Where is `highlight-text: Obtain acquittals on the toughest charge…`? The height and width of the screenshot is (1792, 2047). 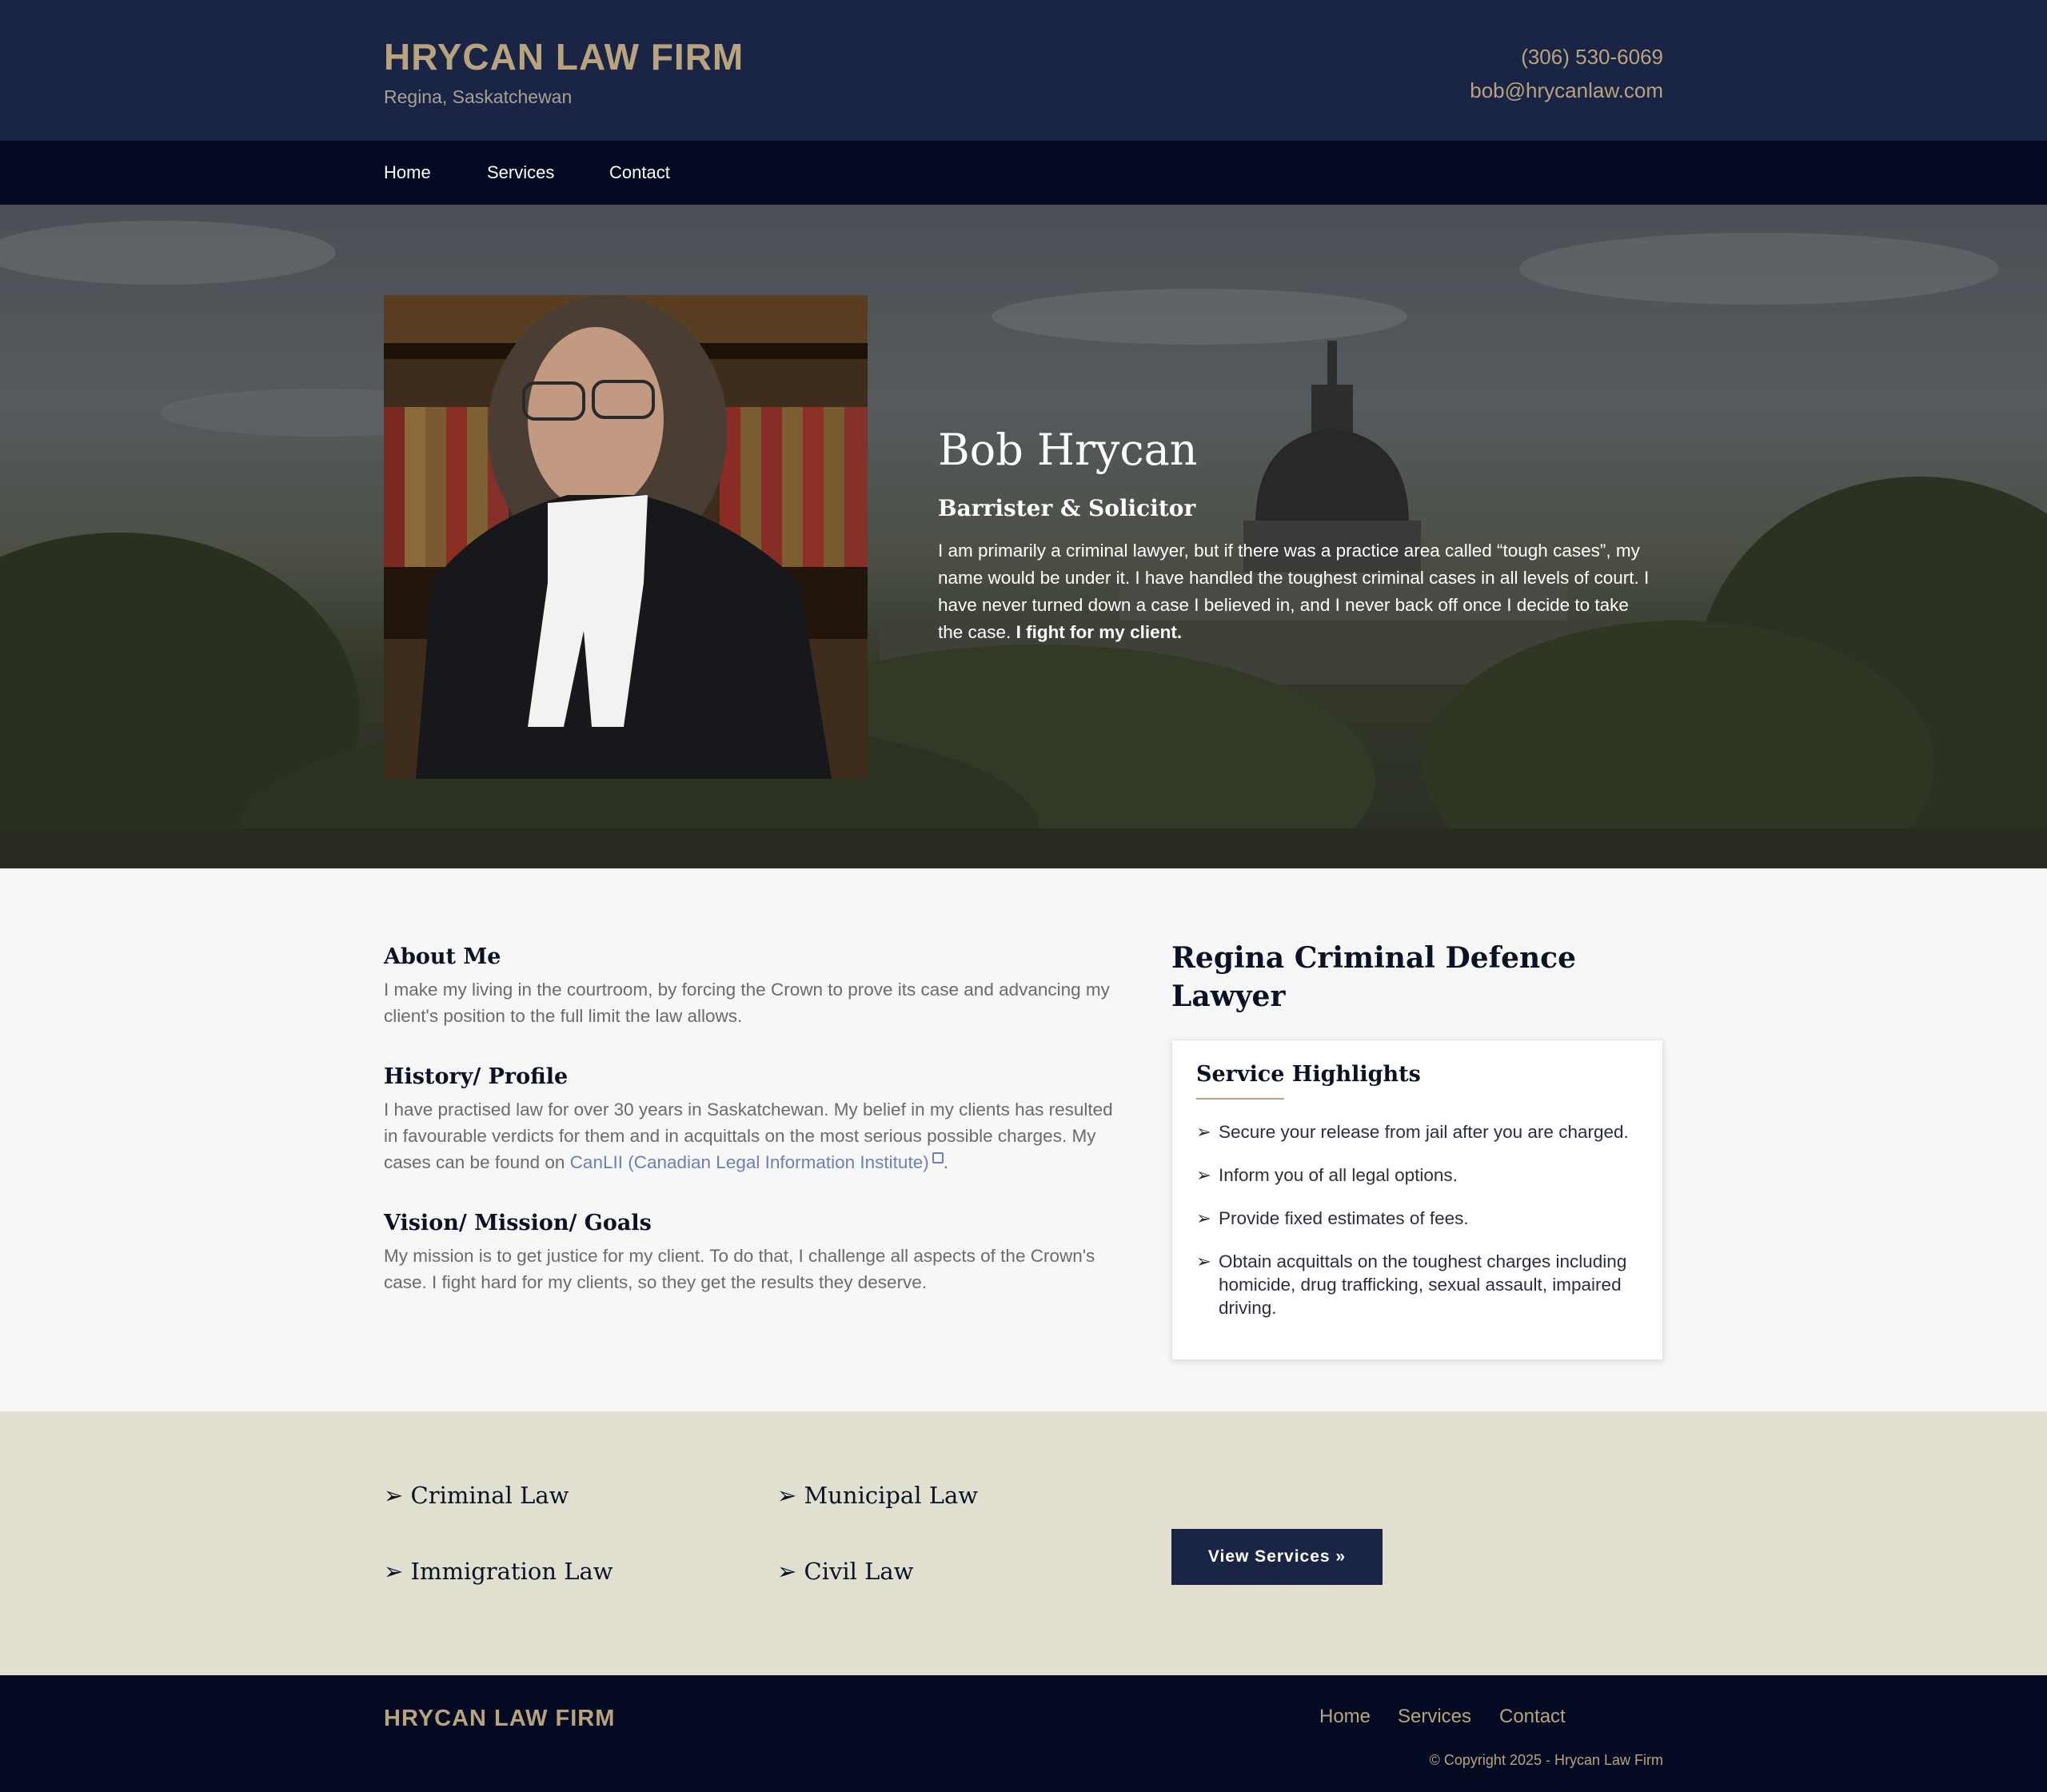
highlight-text: Obtain acquittals on the toughest charge… is located at coordinates (1423, 1285).